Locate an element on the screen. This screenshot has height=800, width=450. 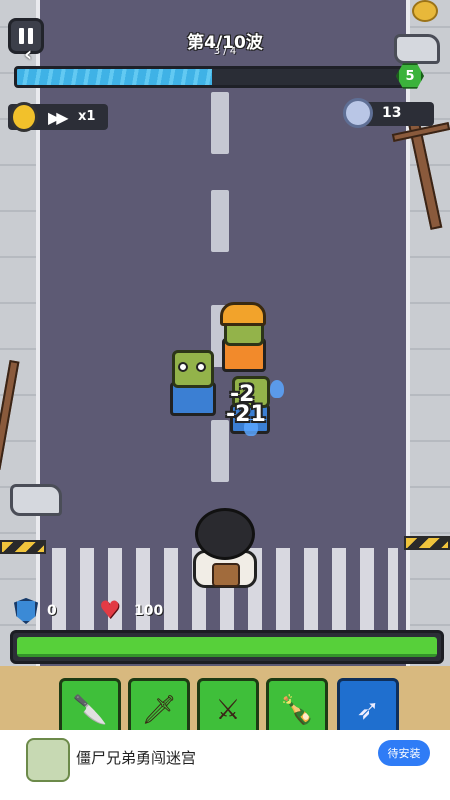
wave-progress-fill is located at coordinates (114, 77).